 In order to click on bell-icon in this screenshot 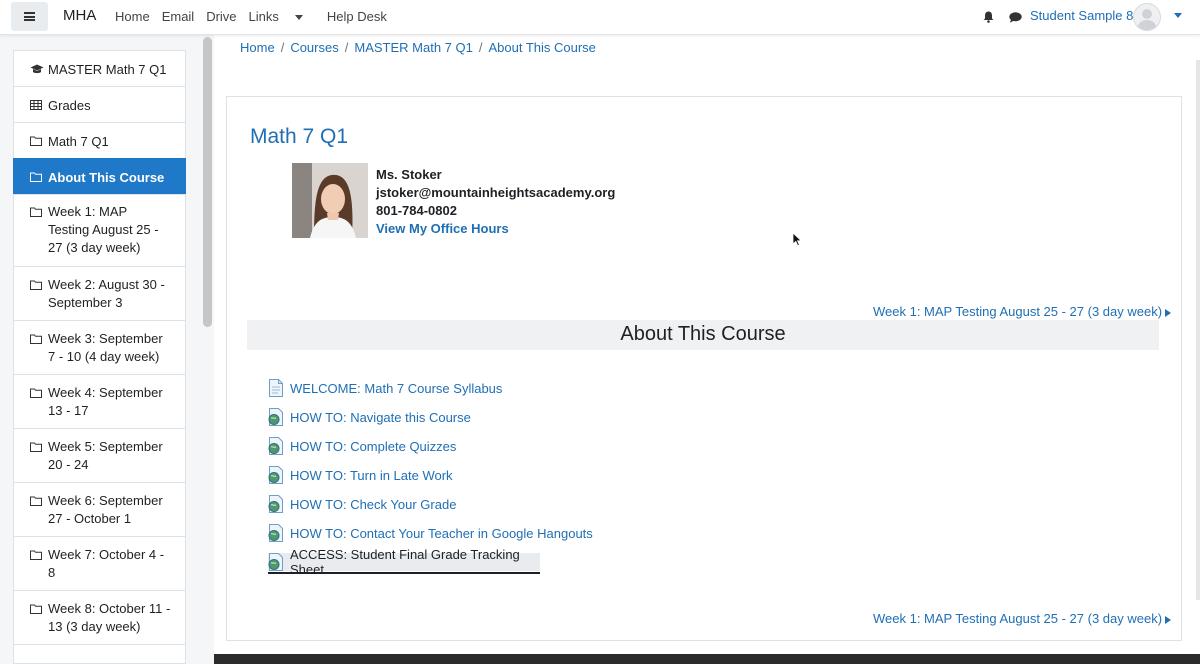, I will do `click(988, 17)`.